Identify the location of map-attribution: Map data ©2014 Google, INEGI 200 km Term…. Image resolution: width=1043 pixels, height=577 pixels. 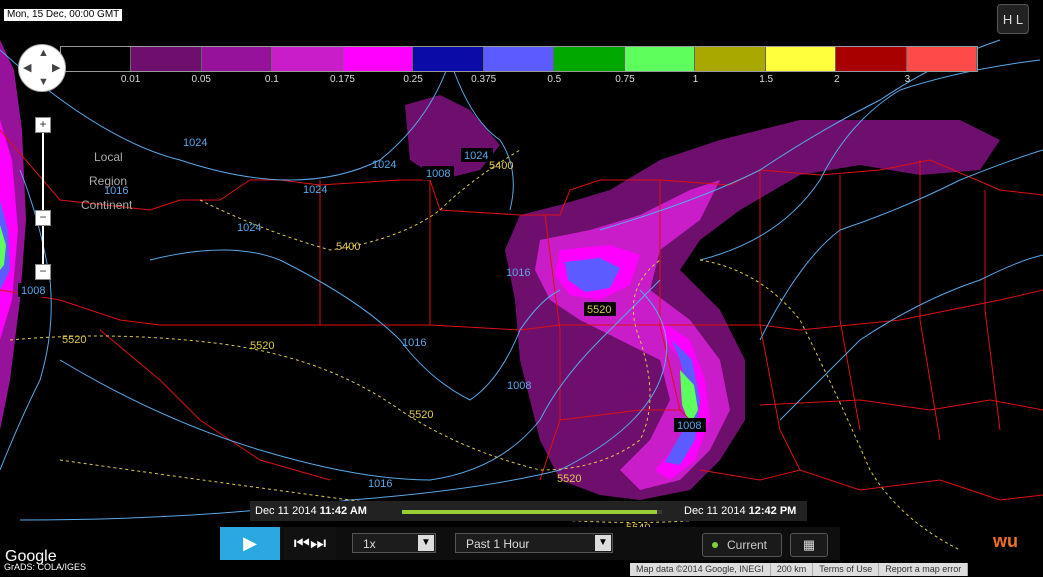
(799, 569).